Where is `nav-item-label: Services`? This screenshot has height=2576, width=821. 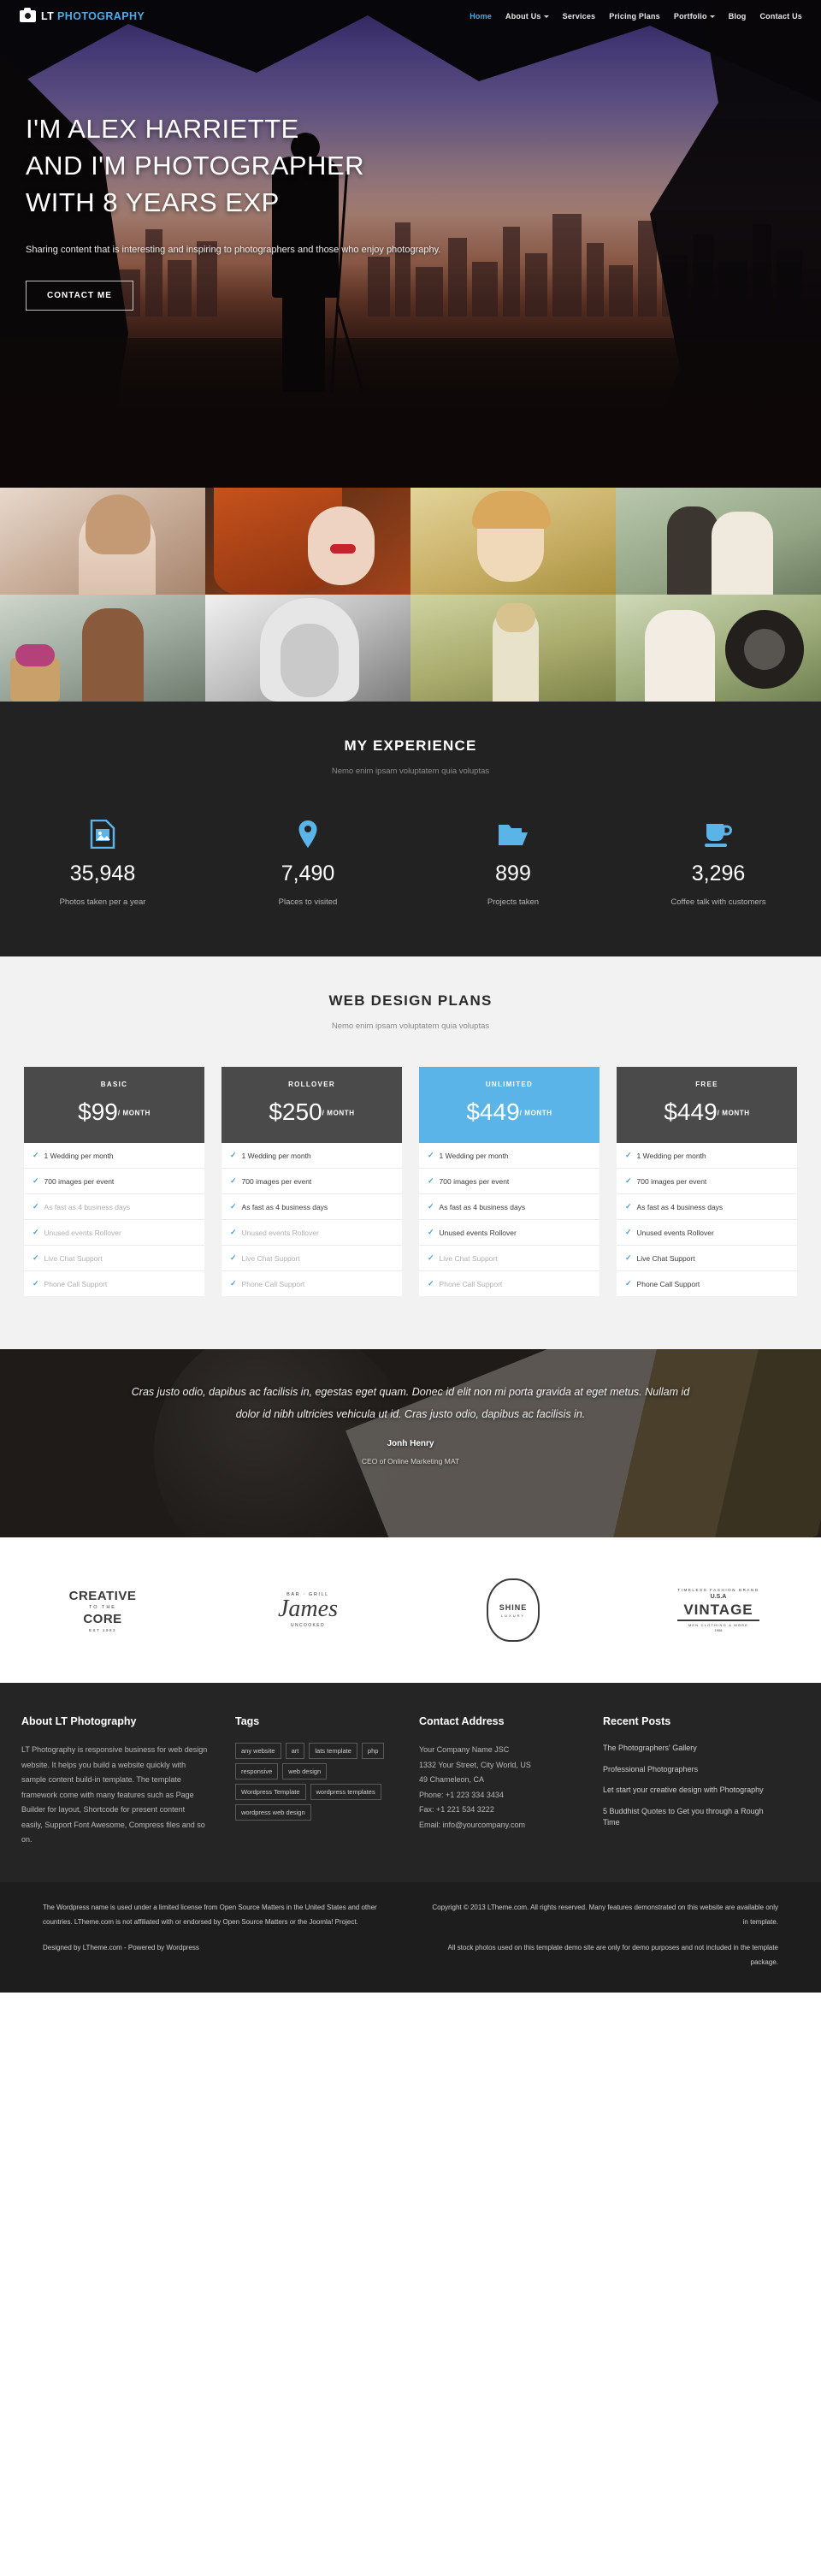
nav-item-label: Services is located at coordinates (579, 16).